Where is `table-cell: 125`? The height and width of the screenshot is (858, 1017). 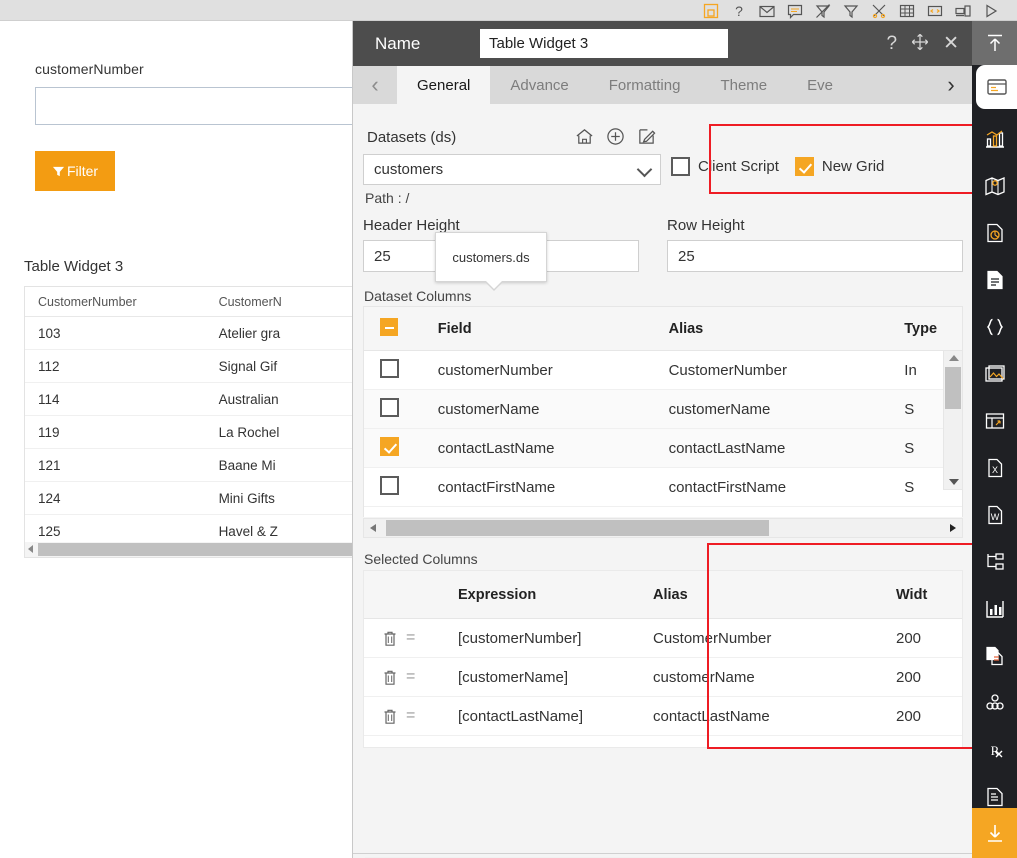 table-cell: 125 is located at coordinates (49, 531).